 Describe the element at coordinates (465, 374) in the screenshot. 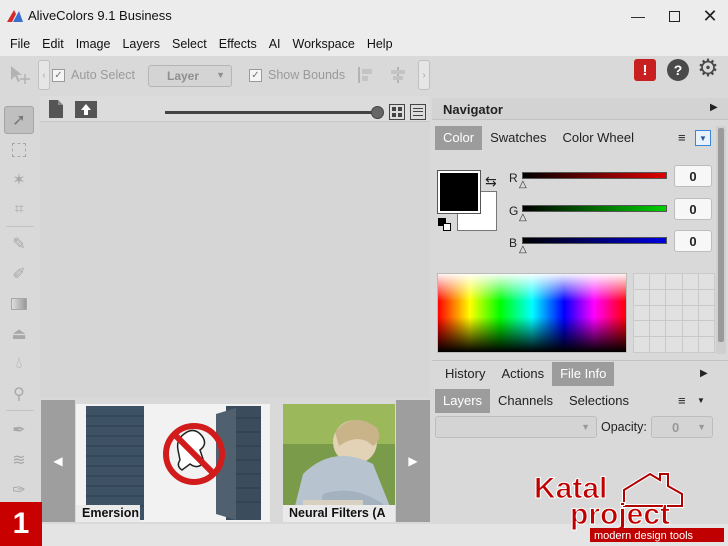

I see `tab-history: History` at that location.